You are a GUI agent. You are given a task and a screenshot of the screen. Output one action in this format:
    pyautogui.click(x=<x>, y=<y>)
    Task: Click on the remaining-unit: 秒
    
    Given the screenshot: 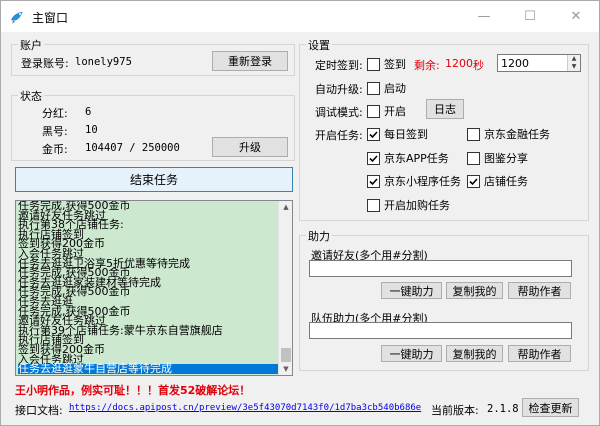 What is the action you would take?
    pyautogui.click(x=478, y=65)
    